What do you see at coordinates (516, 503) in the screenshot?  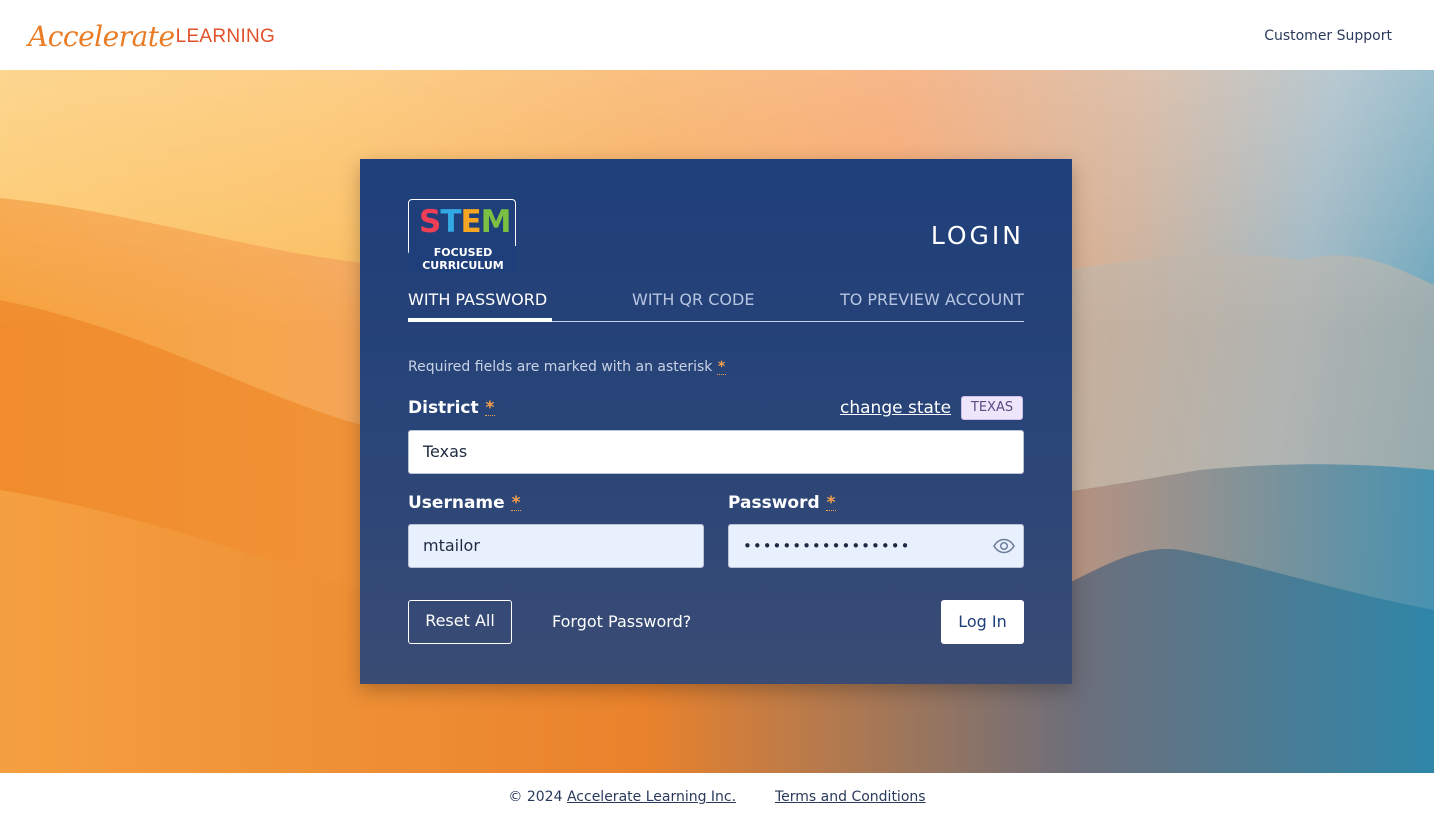 I see `username-required-asterisk: *` at bounding box center [516, 503].